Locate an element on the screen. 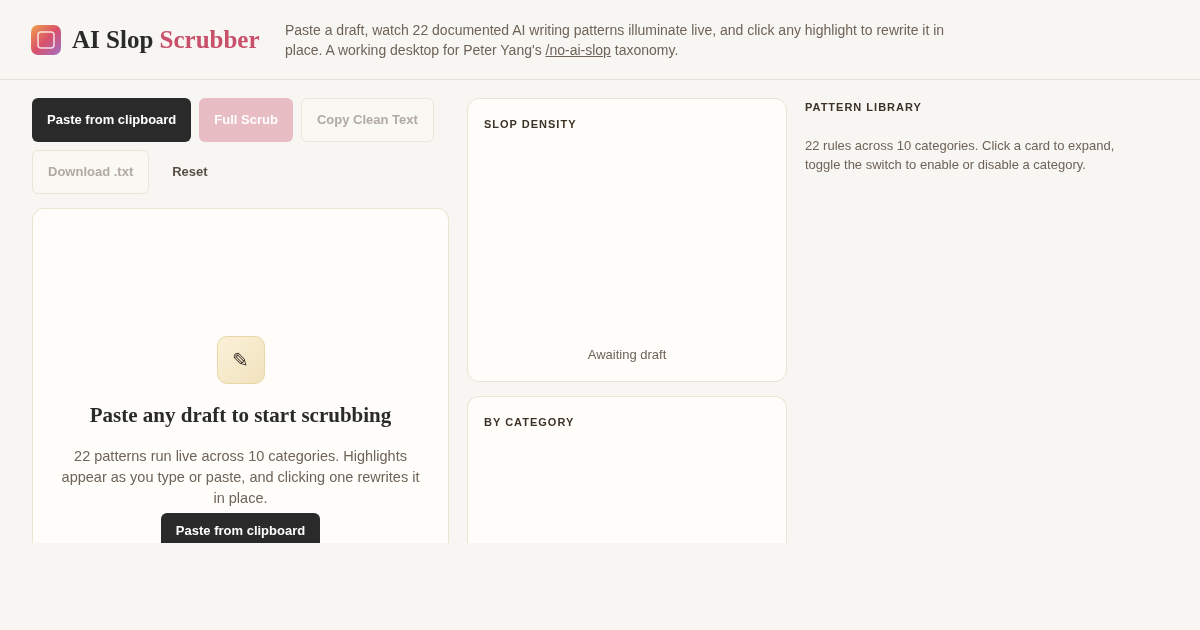 Image resolution: width=1200 pixels, height=630 pixels. status-text: Awaiting draft is located at coordinates (627, 354).